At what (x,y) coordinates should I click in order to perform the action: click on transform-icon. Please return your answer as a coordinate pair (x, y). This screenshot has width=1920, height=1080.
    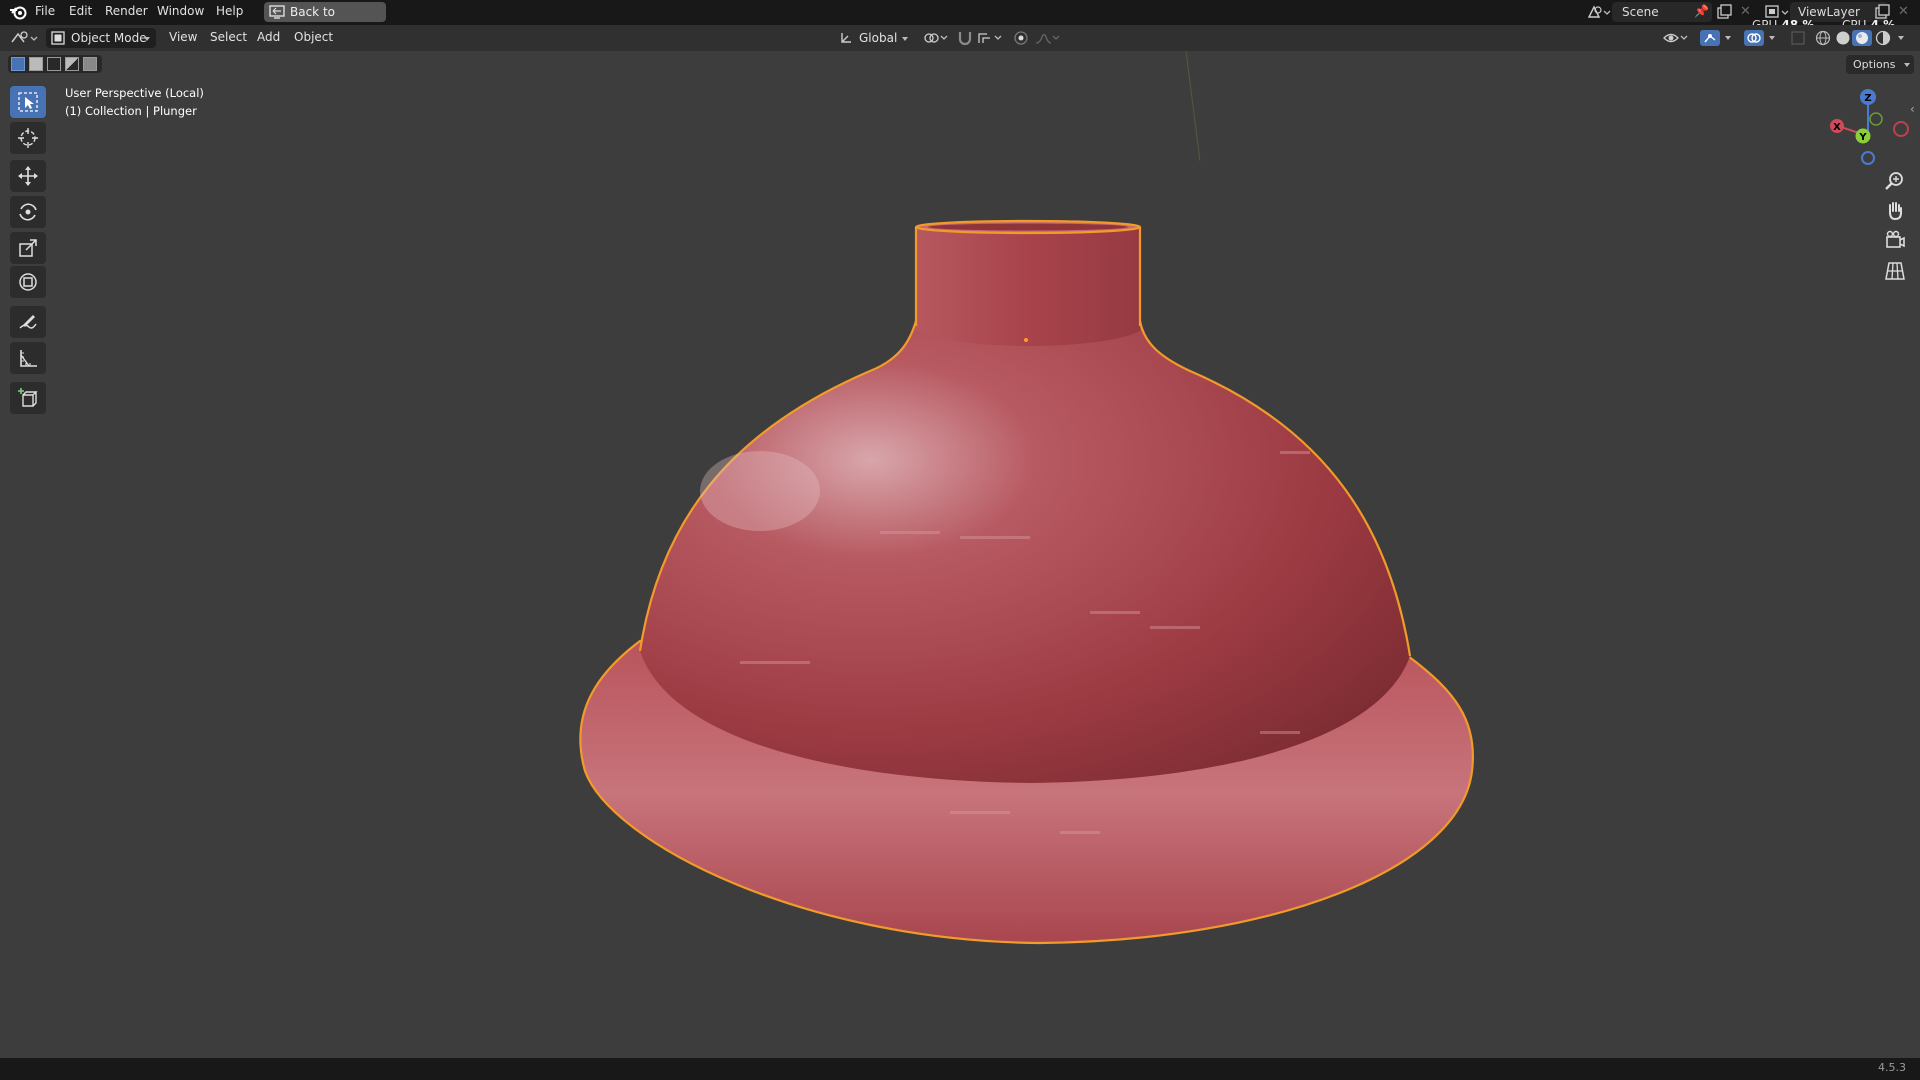
    Looking at the image, I should click on (28, 282).